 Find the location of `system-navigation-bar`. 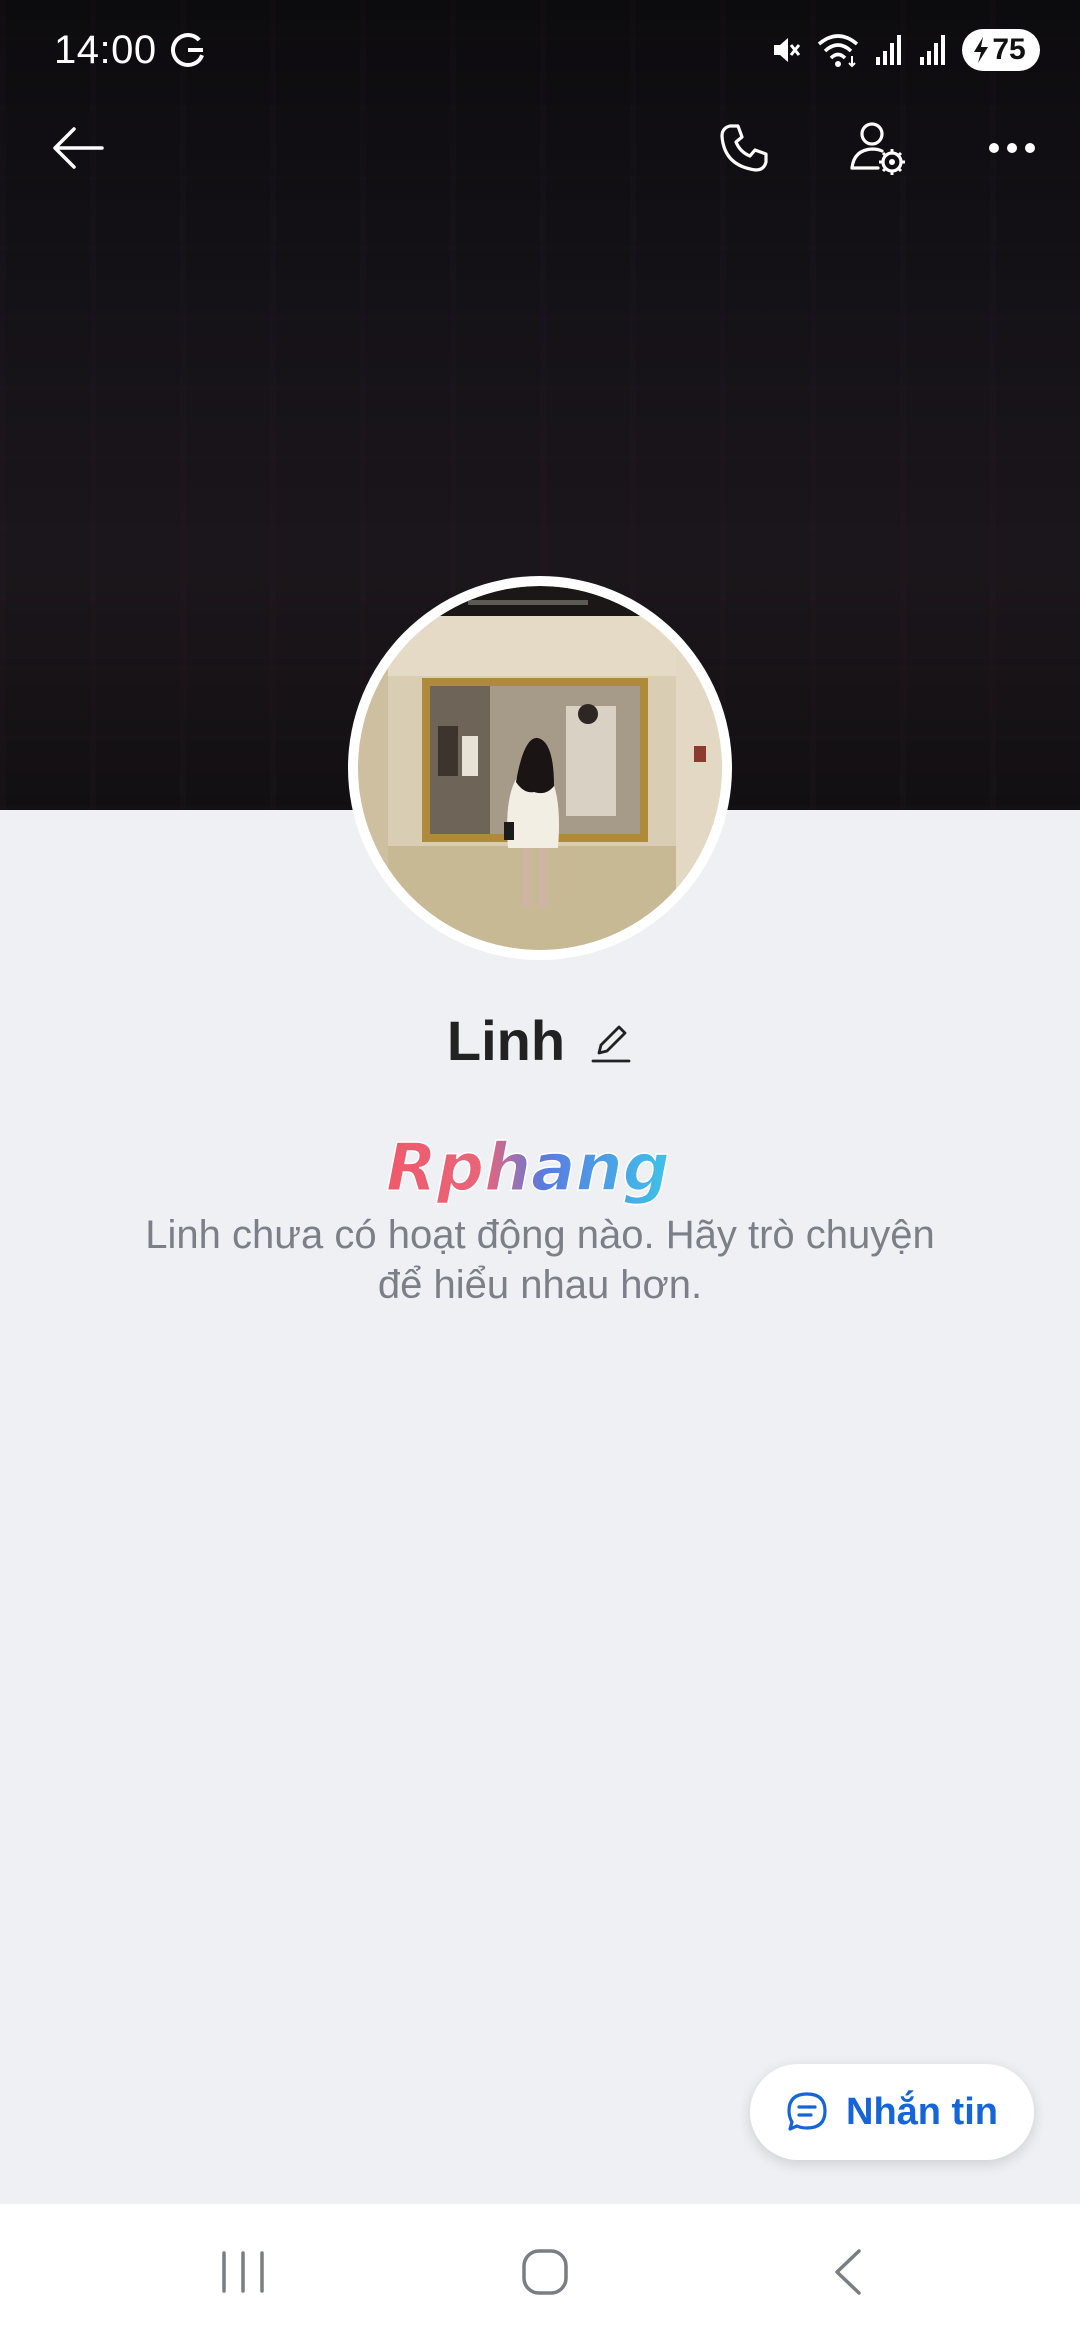

system-navigation-bar is located at coordinates (540, 2272).